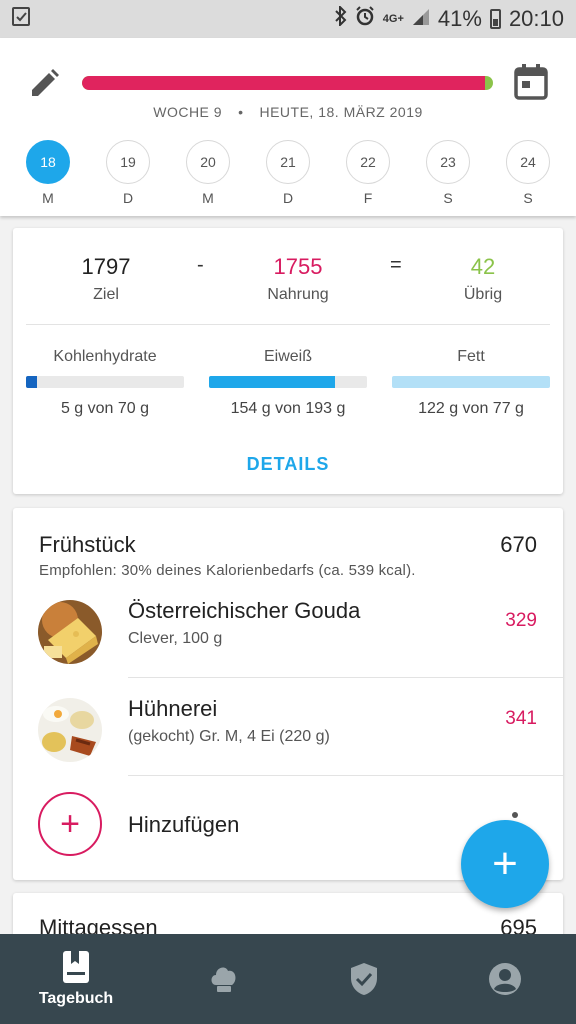 The height and width of the screenshot is (1024, 576). I want to click on gouda-image, so click(70, 632).